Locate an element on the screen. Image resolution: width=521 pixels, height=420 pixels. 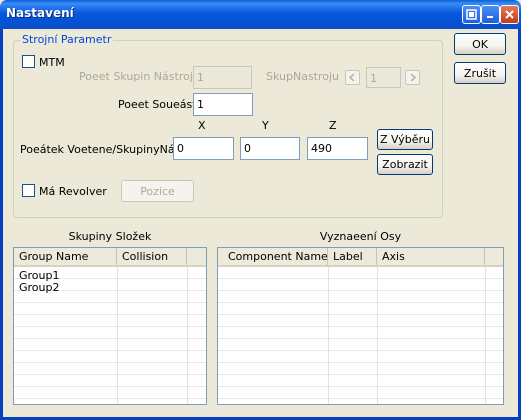
chevron-left-icon is located at coordinates (352, 77).